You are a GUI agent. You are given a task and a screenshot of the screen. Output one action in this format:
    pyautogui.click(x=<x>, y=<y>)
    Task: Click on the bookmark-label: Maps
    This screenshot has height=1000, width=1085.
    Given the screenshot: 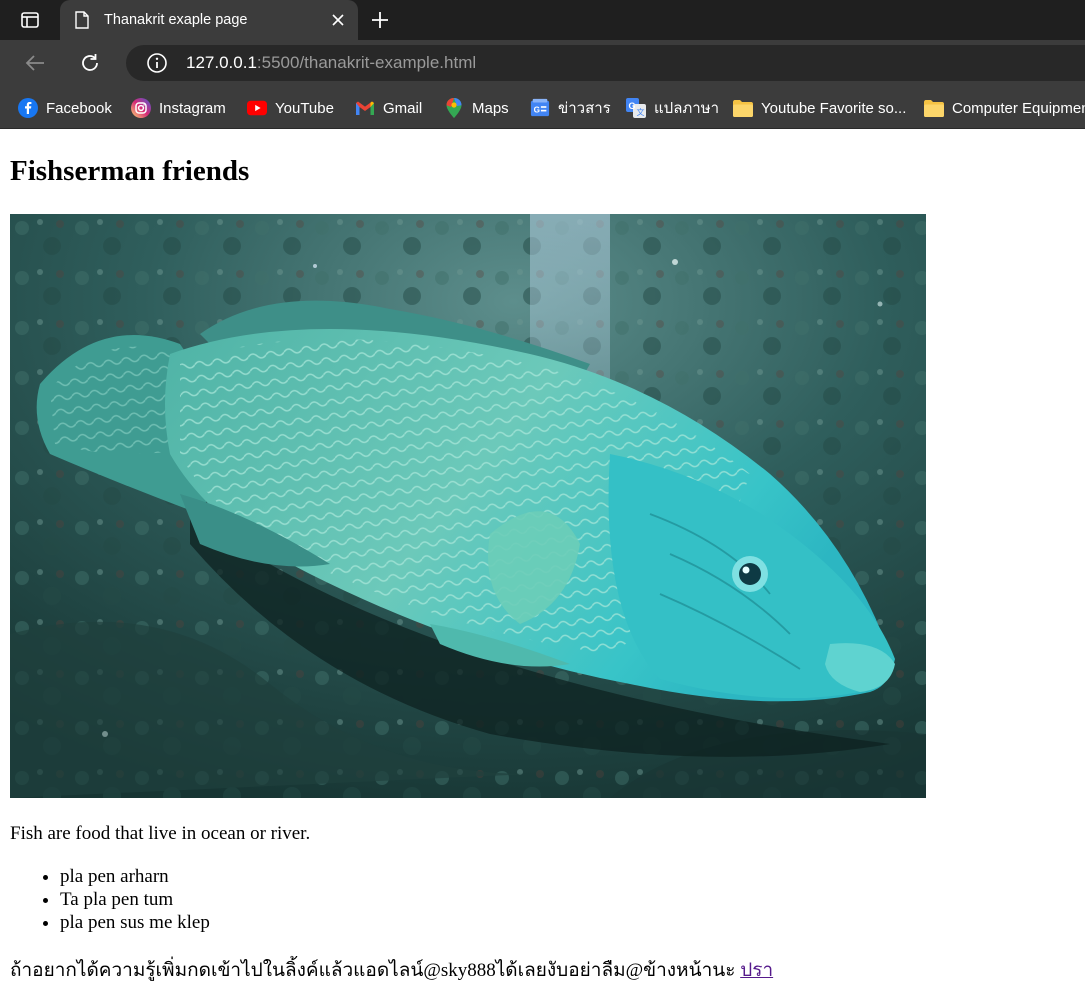 What is the action you would take?
    pyautogui.click(x=490, y=108)
    